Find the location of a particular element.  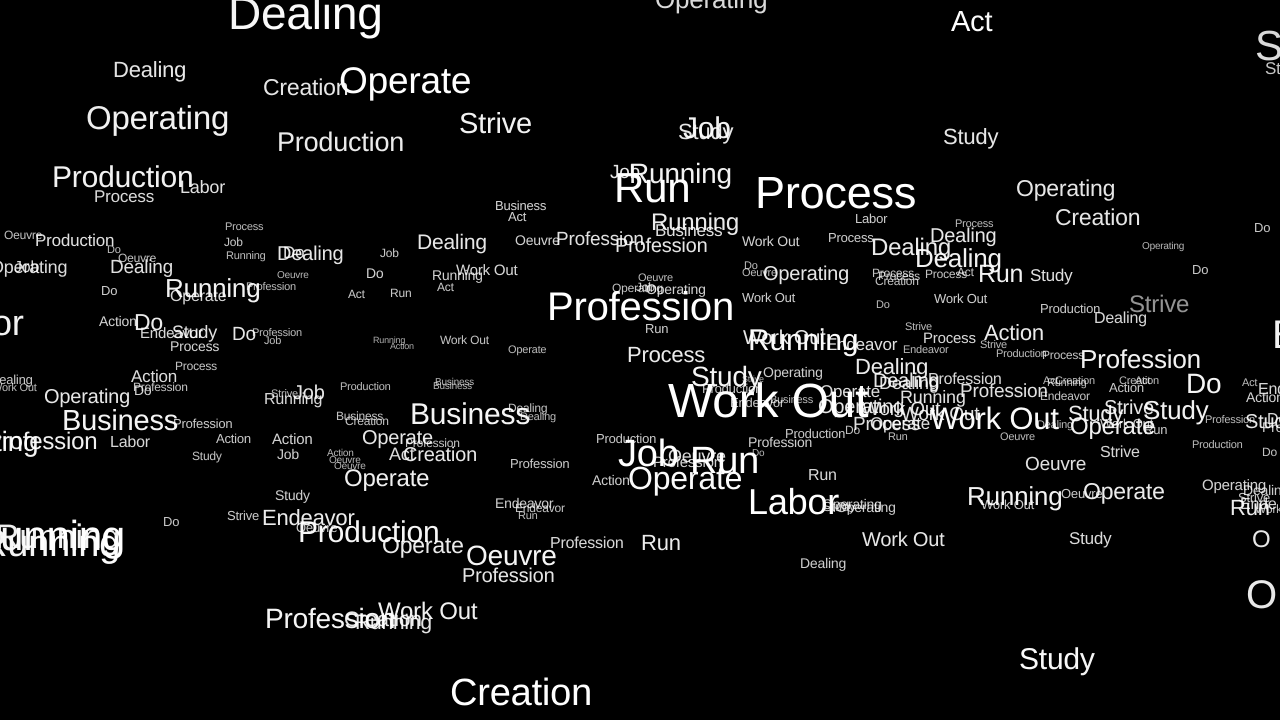

cloud-word: E is located at coordinates (1276, 335).